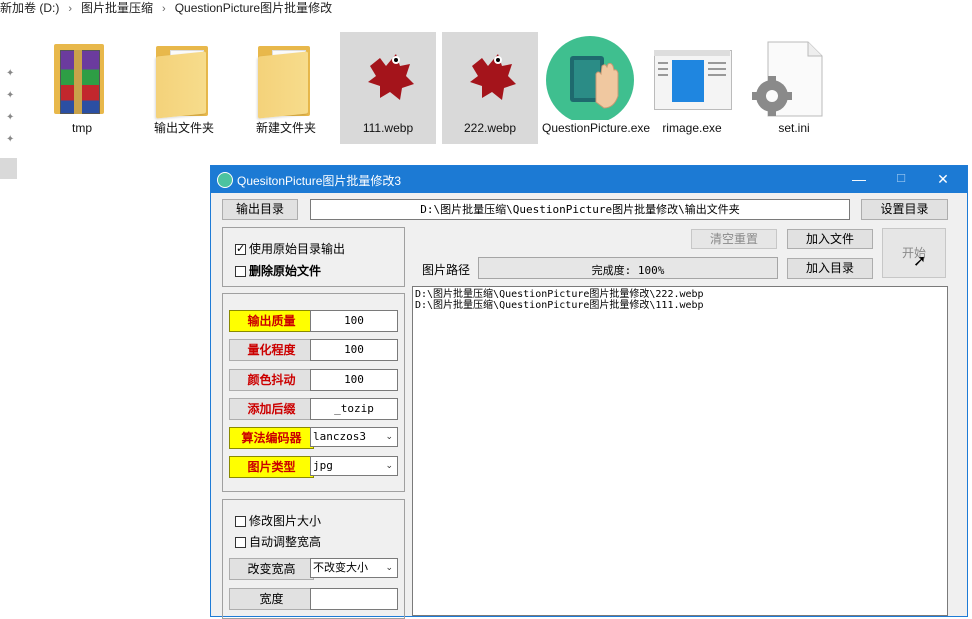  I want to click on quantize-level-button: 量化程度, so click(271, 350).